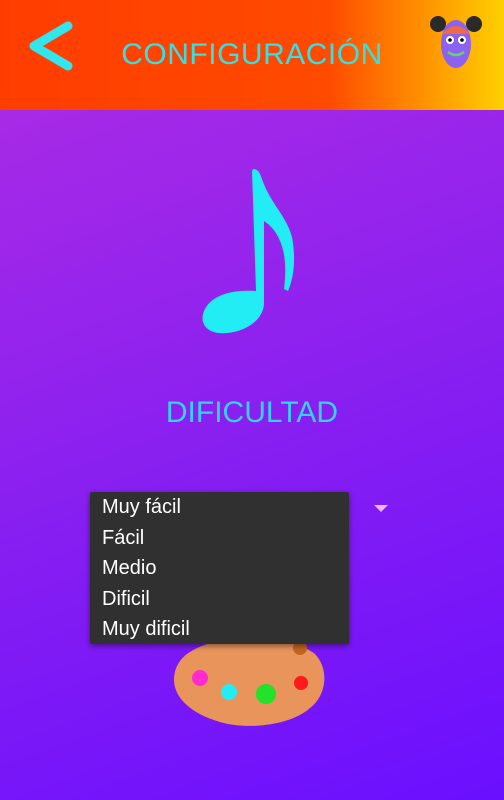 This screenshot has height=800, width=504. Describe the element at coordinates (381, 508) in the screenshot. I see `dropdown-arrow-icon` at that location.